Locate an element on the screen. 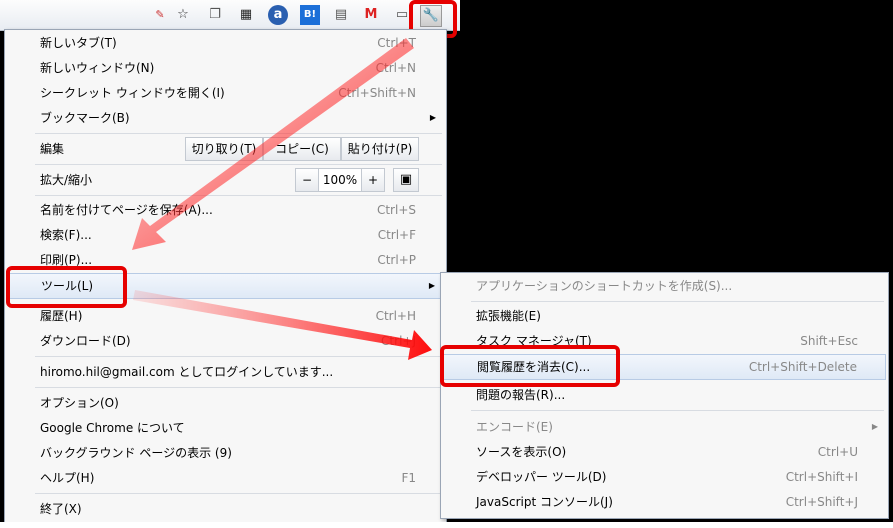 This screenshot has height=528, width=893. menu-label: ソースを表示(O) is located at coordinates (521, 452).